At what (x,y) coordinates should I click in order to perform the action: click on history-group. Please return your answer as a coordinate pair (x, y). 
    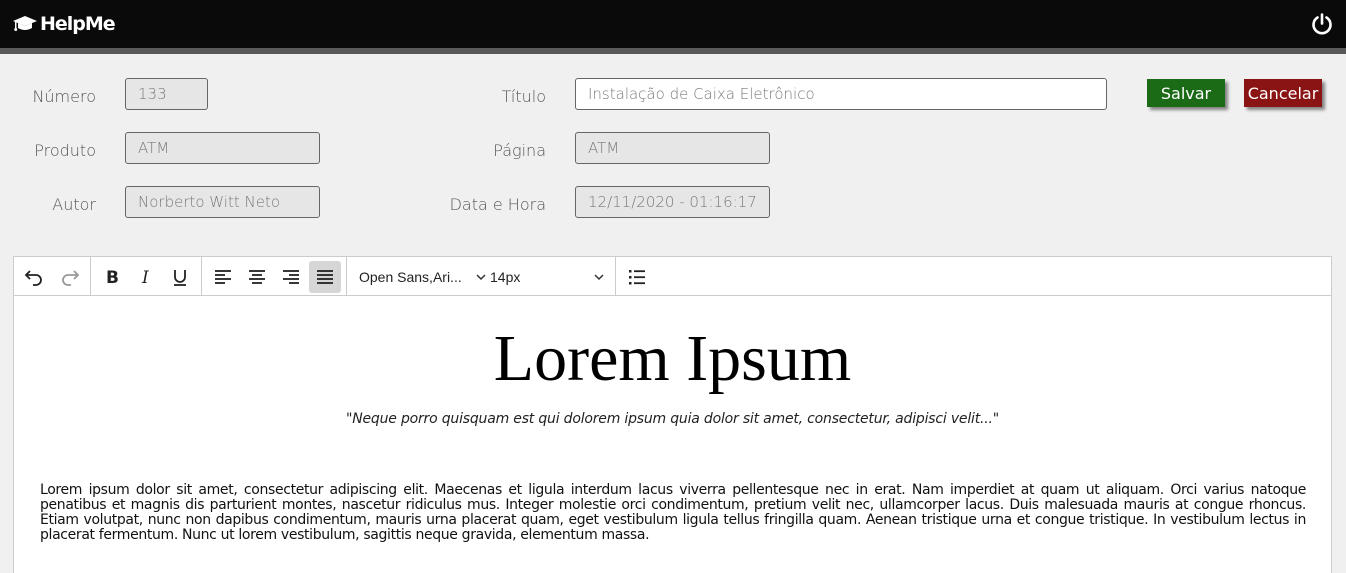
    Looking at the image, I should click on (52, 276).